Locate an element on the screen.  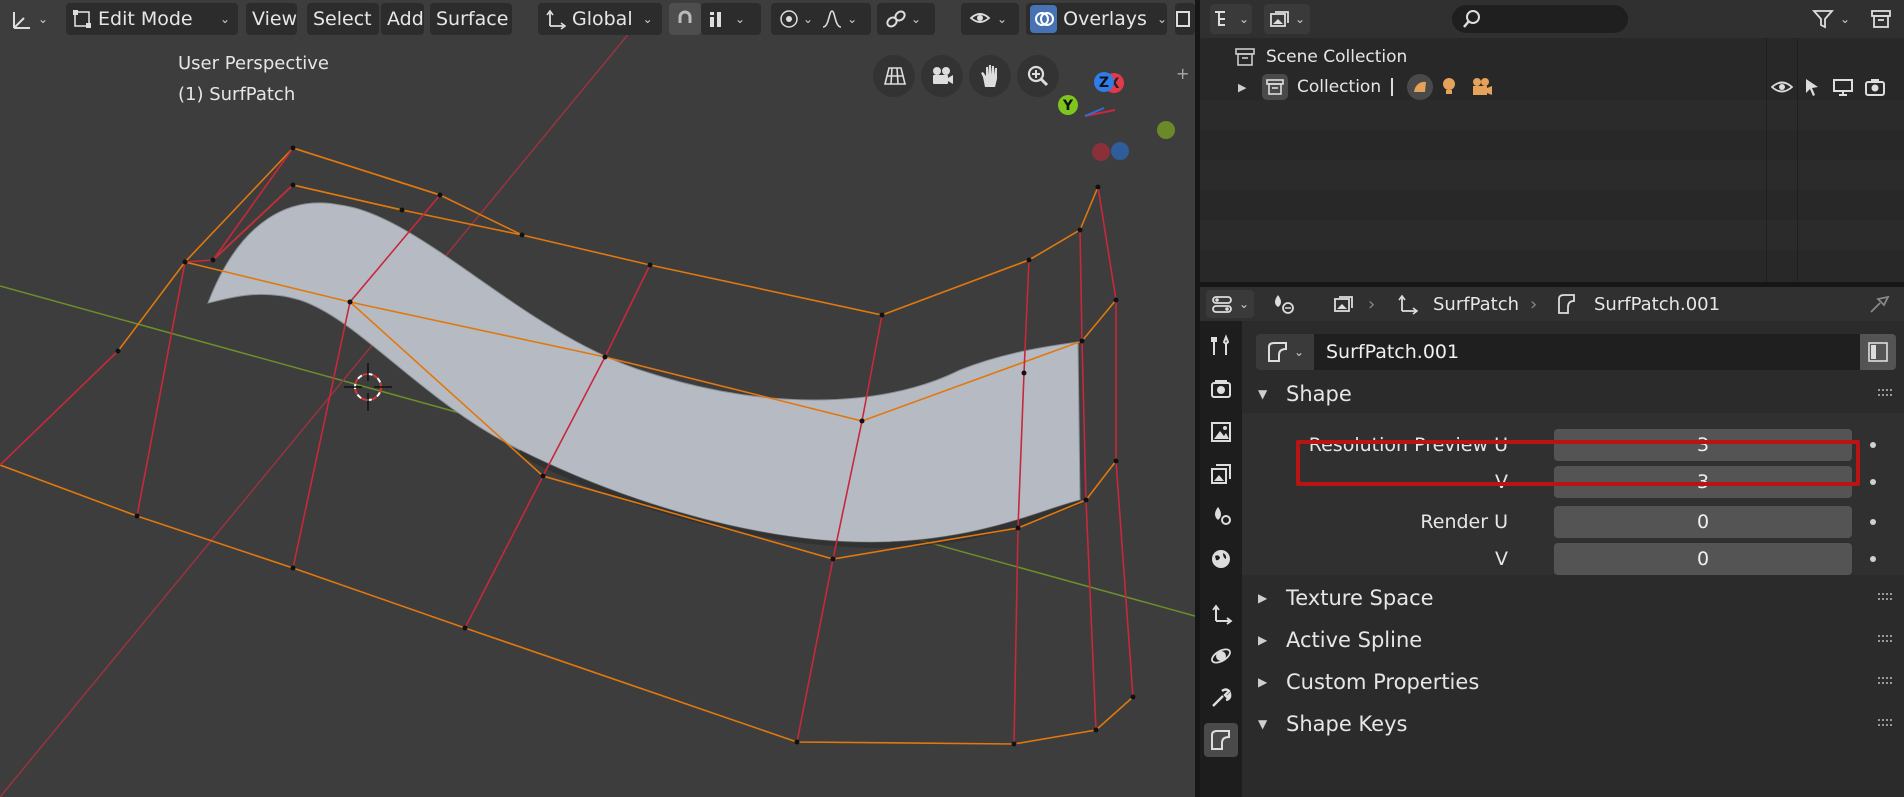
panel-shape-keys-header: ▼ Shape Keys is located at coordinates (1573, 724).